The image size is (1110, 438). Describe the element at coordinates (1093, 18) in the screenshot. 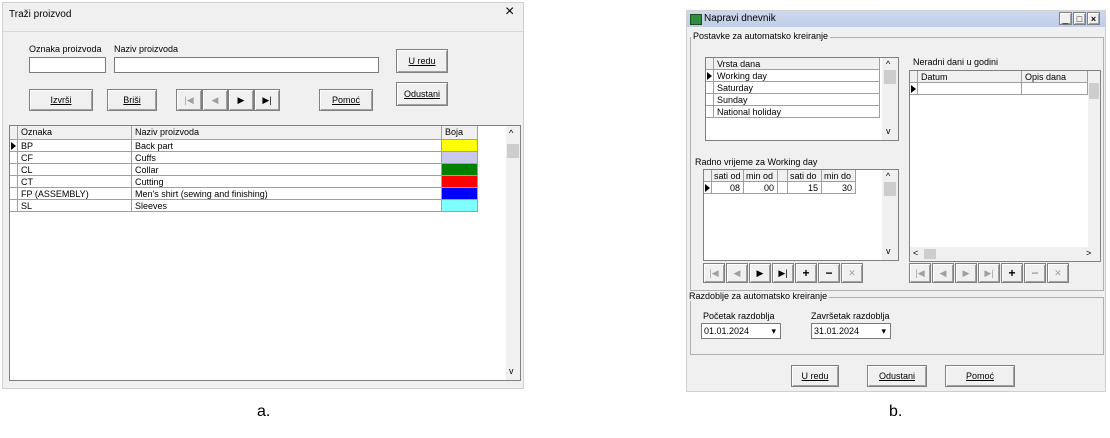

I see `close-button: ×` at that location.